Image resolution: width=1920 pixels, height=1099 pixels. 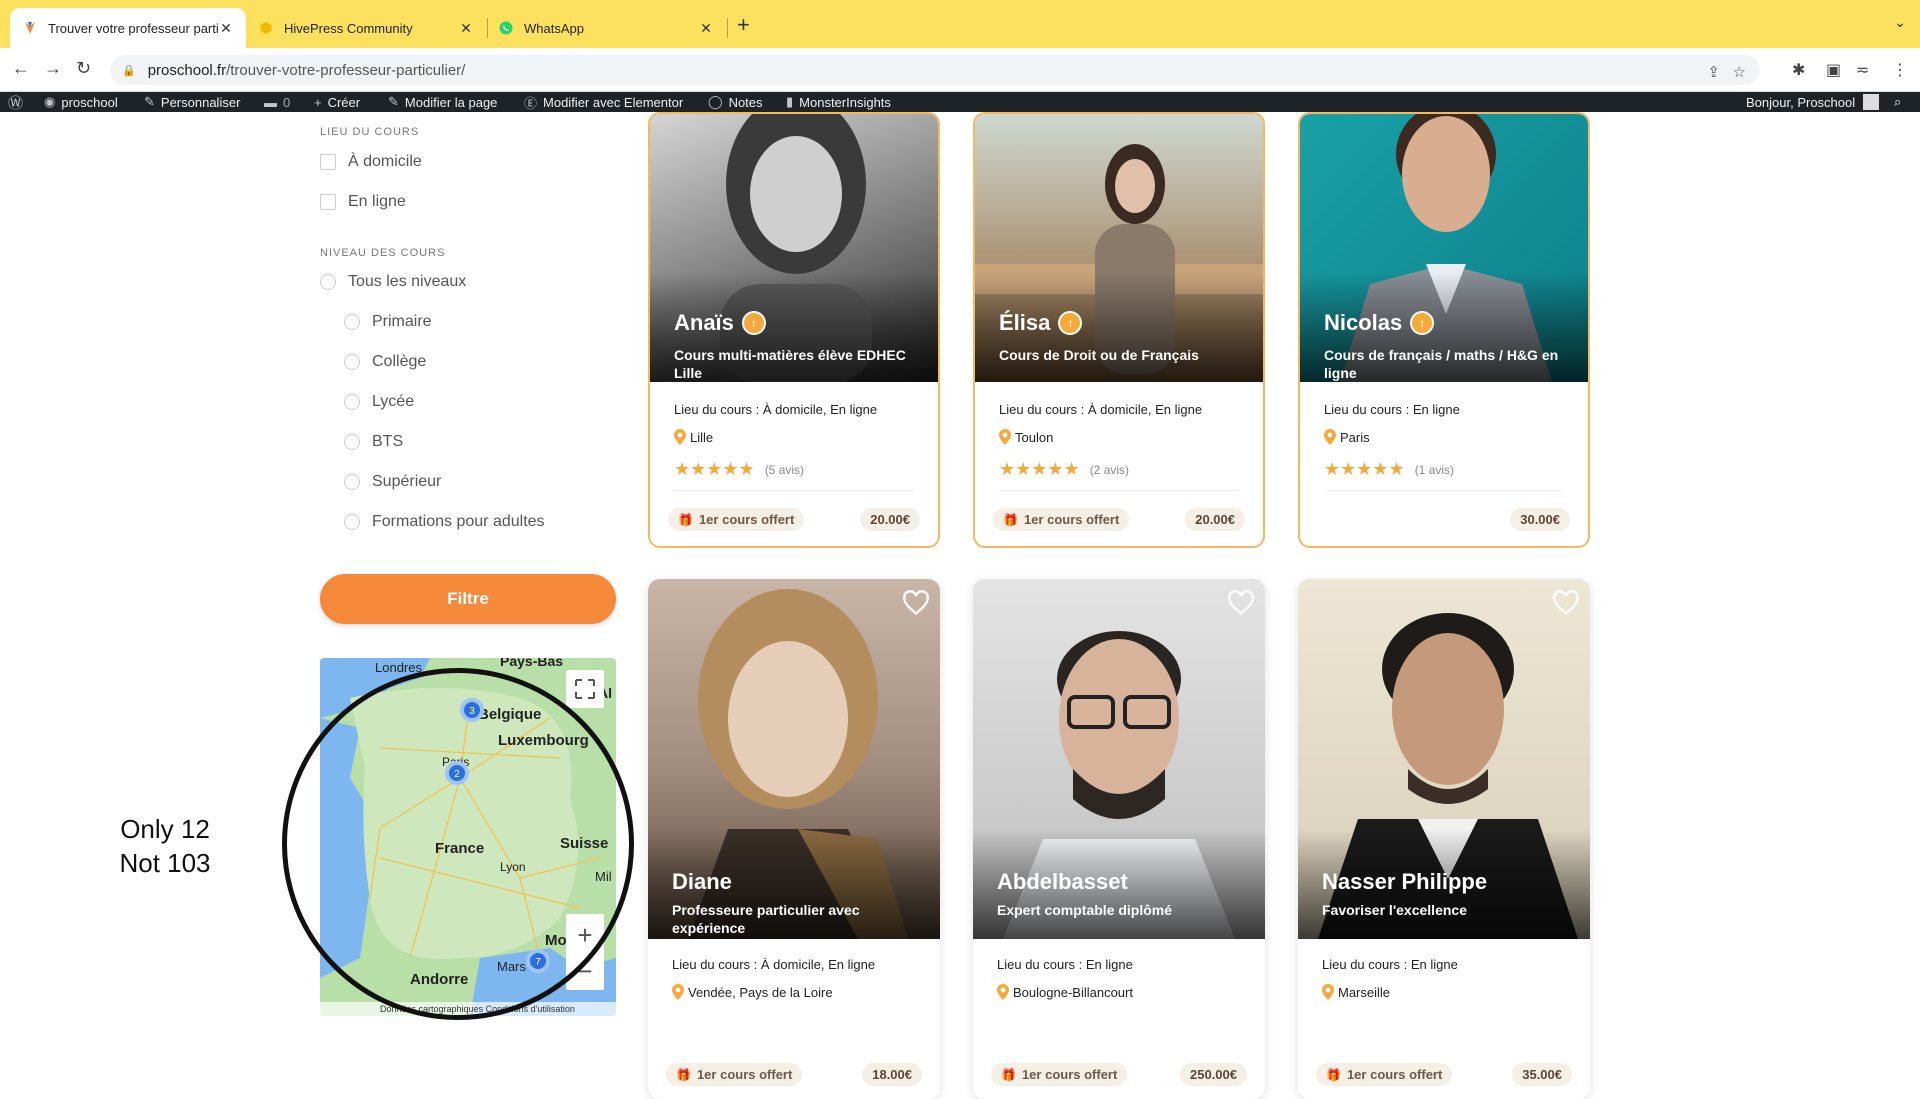 I want to click on url-host: proschool.fr, so click(x=187, y=70).